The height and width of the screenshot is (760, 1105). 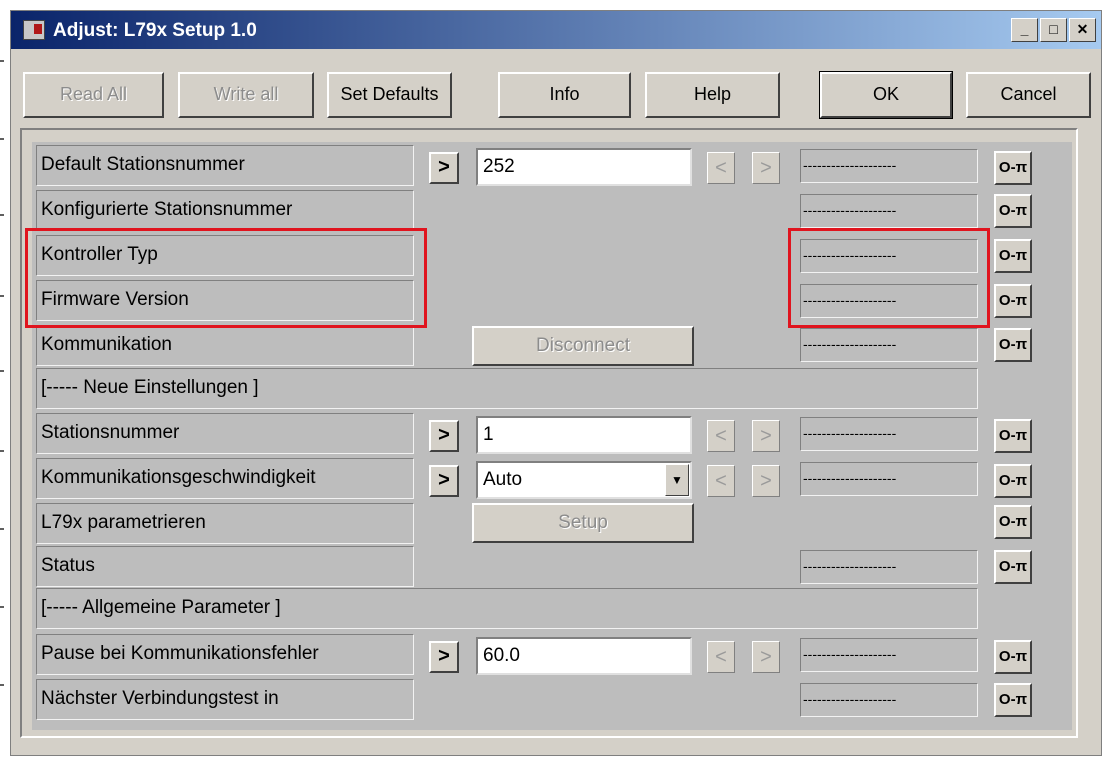 What do you see at coordinates (1082, 30) in the screenshot?
I see `close-button: ✕` at bounding box center [1082, 30].